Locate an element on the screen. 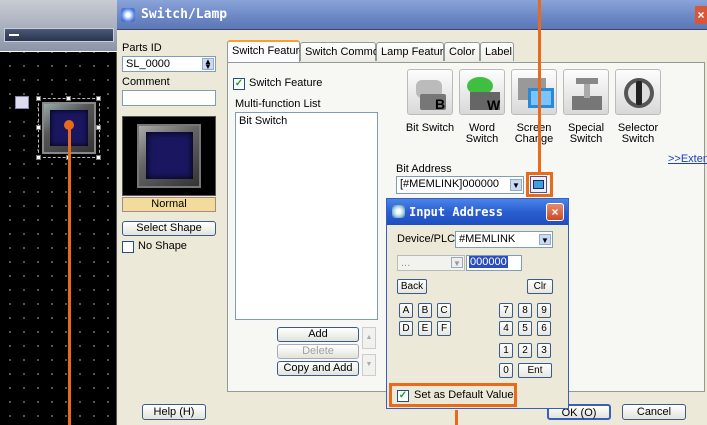 The height and width of the screenshot is (425, 707). input-address-icon is located at coordinates (398, 211).